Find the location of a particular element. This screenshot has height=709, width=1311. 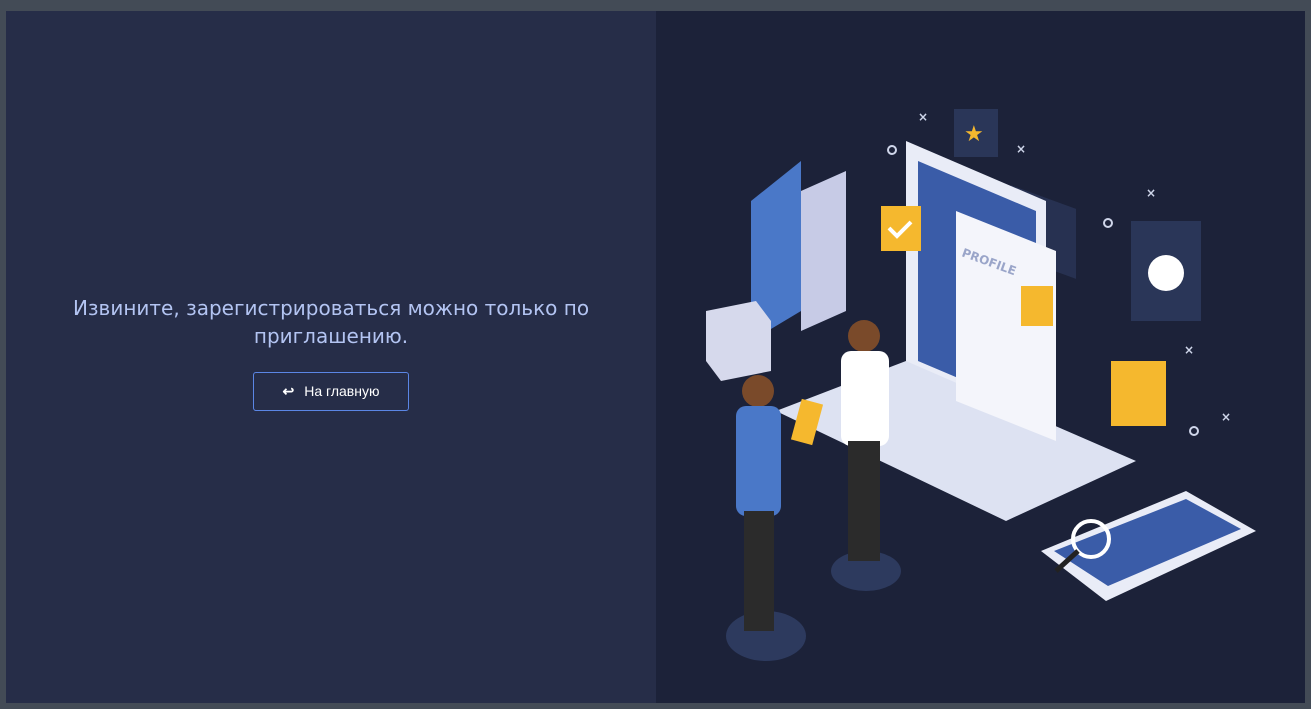

person-left is located at coordinates (758, 461).